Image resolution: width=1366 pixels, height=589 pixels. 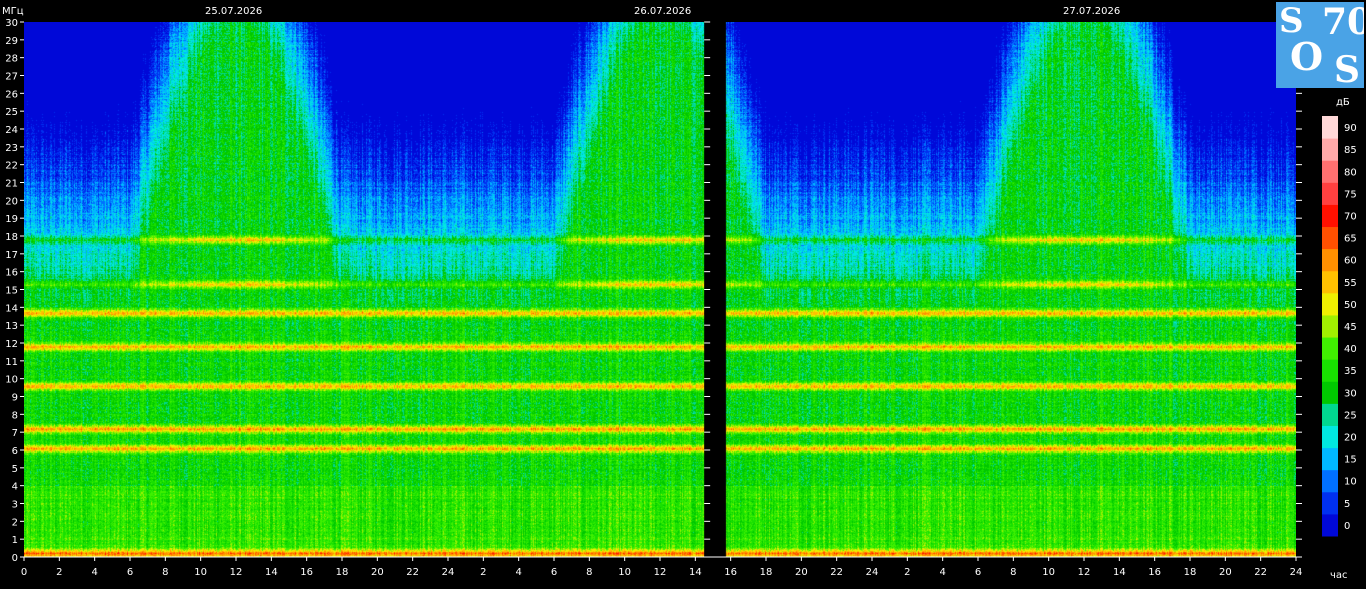 I want to click on y-axis-label: МГц, so click(x=13, y=11).